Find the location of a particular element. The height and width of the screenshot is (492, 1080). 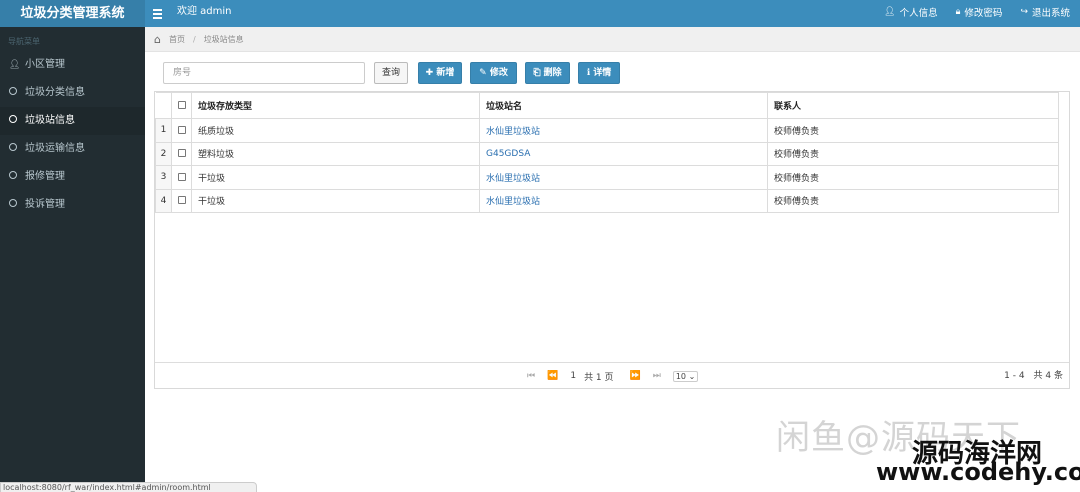

chevron-down-icon: ⌄ is located at coordinates (692, 376).